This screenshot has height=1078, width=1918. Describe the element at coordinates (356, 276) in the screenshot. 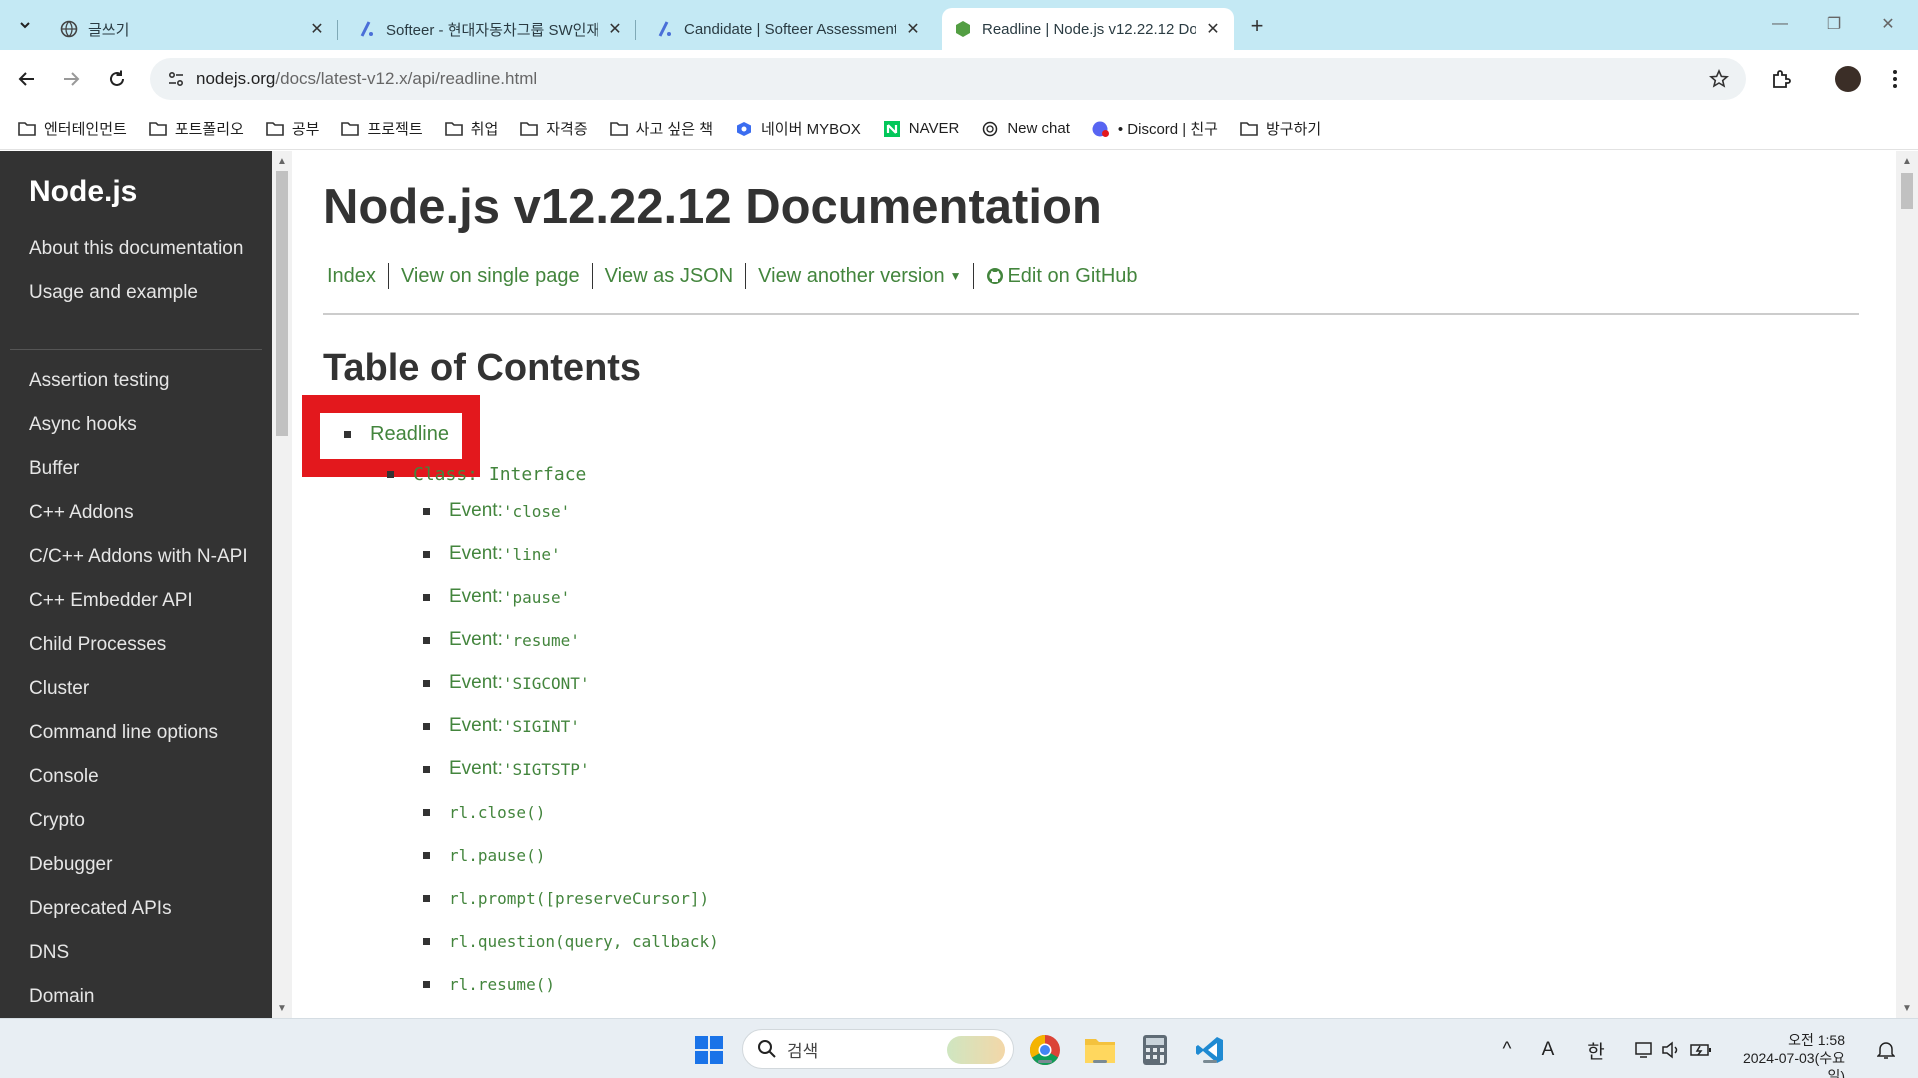

I see `index-link: Index` at that location.